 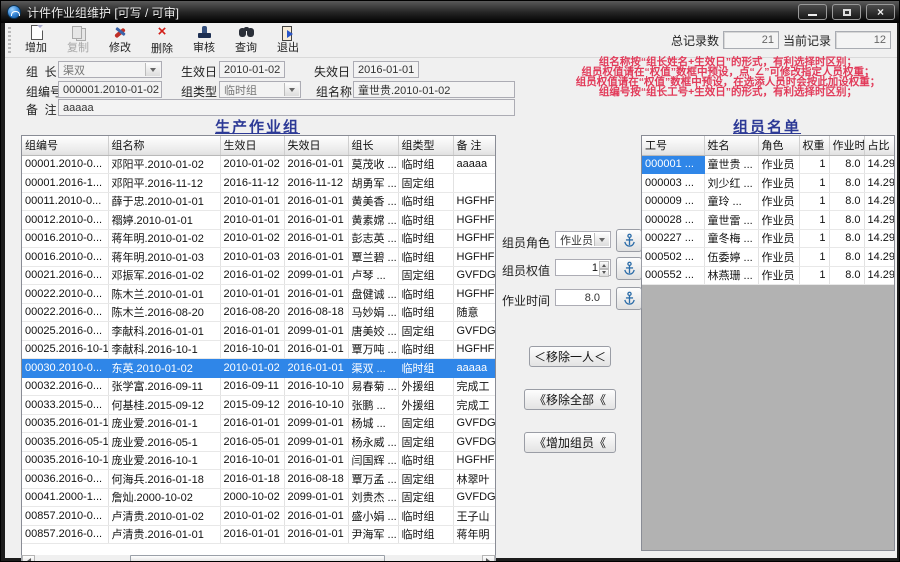 What do you see at coordinates (164, 442) in the screenshot?
I see `table-cell: 庞业爱.2016-05-1` at bounding box center [164, 442].